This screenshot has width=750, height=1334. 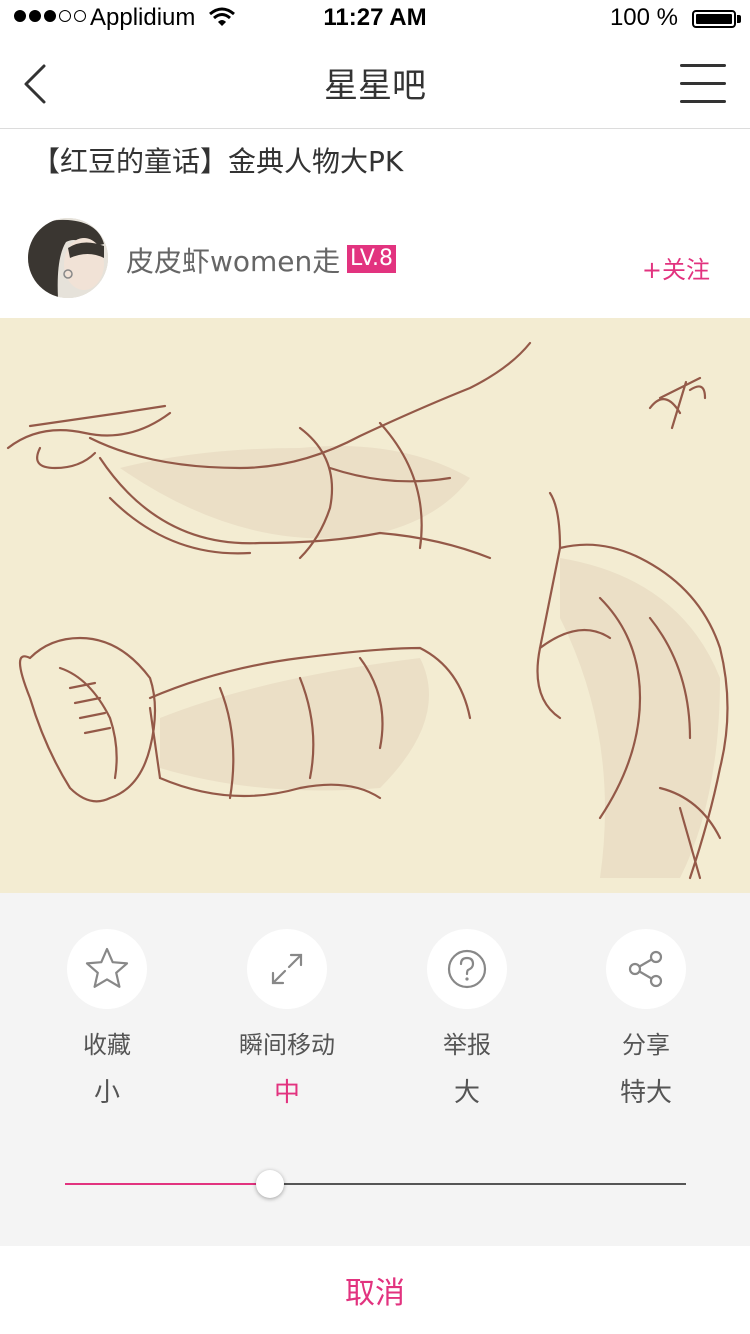 I want to click on font-size-small: 小, so click(x=107, y=1090).